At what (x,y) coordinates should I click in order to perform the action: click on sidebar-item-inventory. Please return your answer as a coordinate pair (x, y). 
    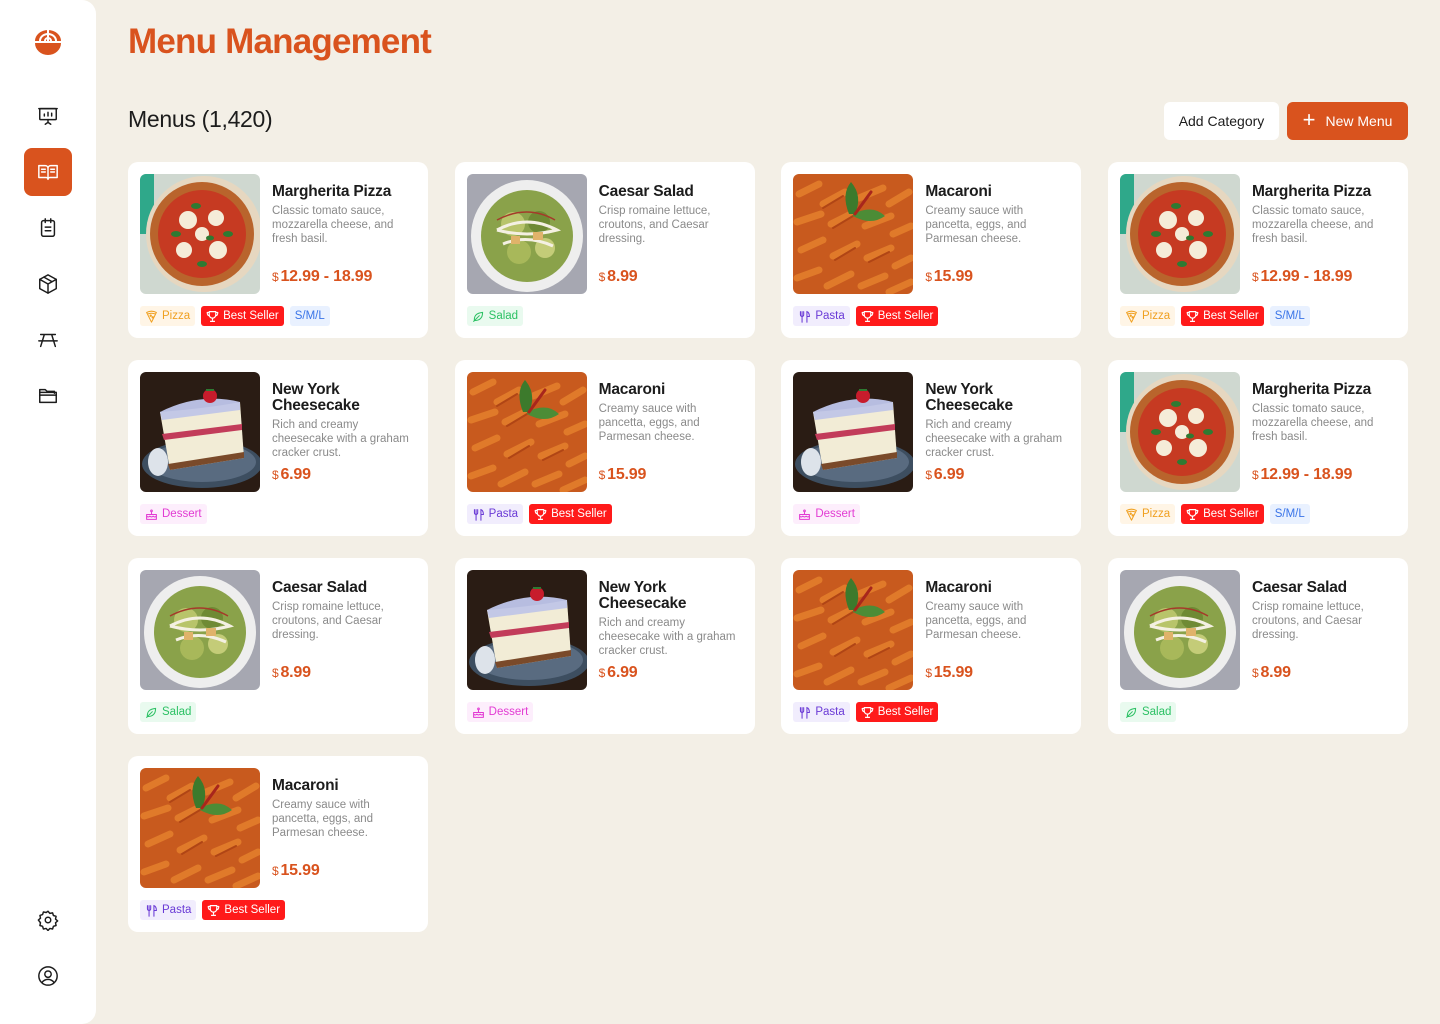
    Looking at the image, I should click on (48, 284).